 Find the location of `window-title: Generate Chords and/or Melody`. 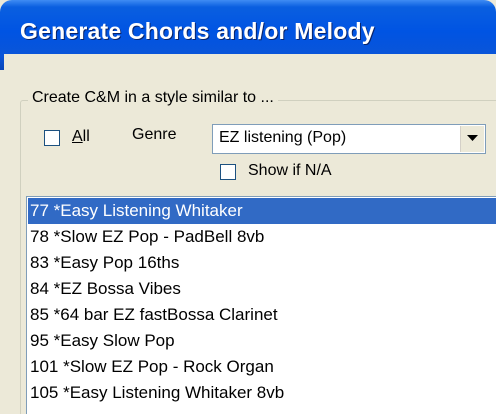

window-title: Generate Chords and/or Melody is located at coordinates (197, 31).